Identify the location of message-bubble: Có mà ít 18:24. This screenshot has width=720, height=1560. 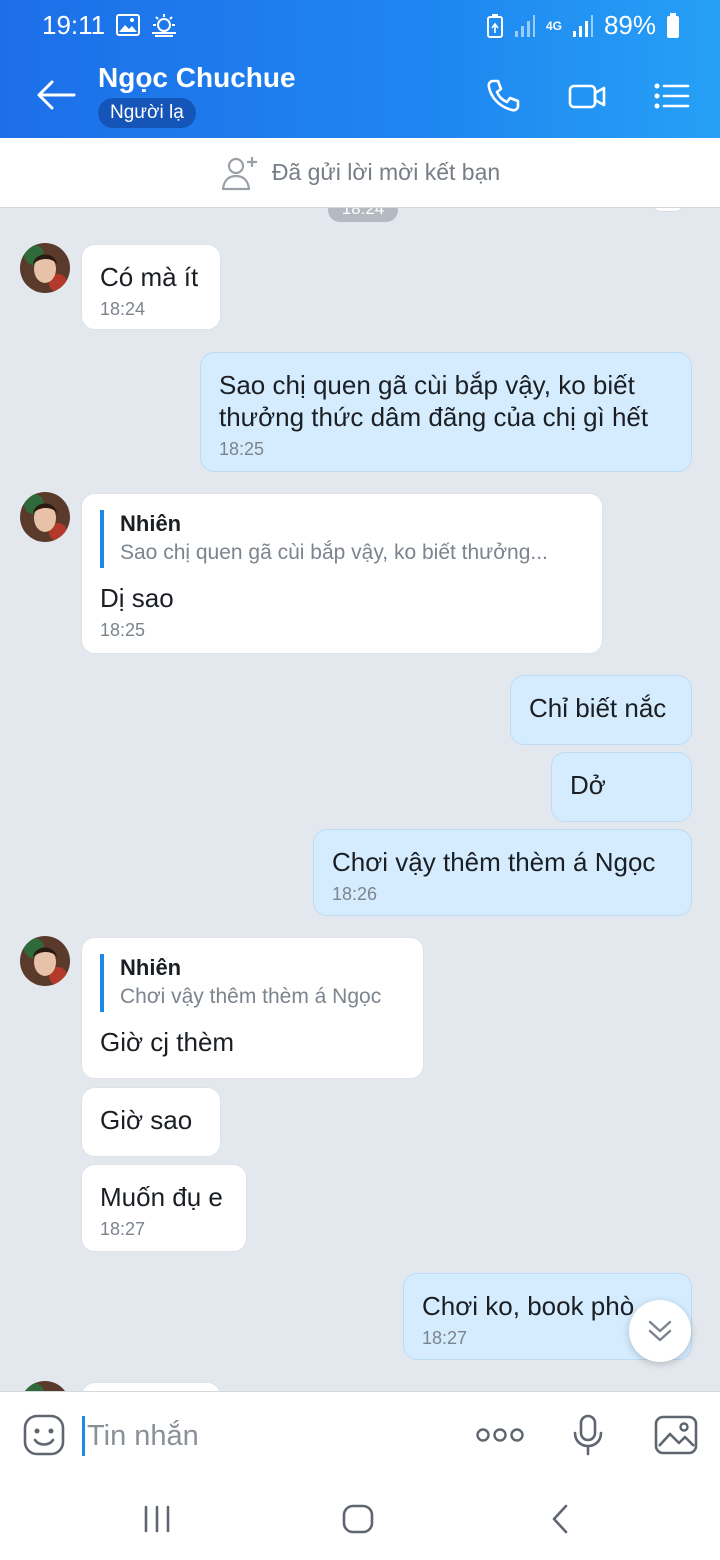
(151, 287).